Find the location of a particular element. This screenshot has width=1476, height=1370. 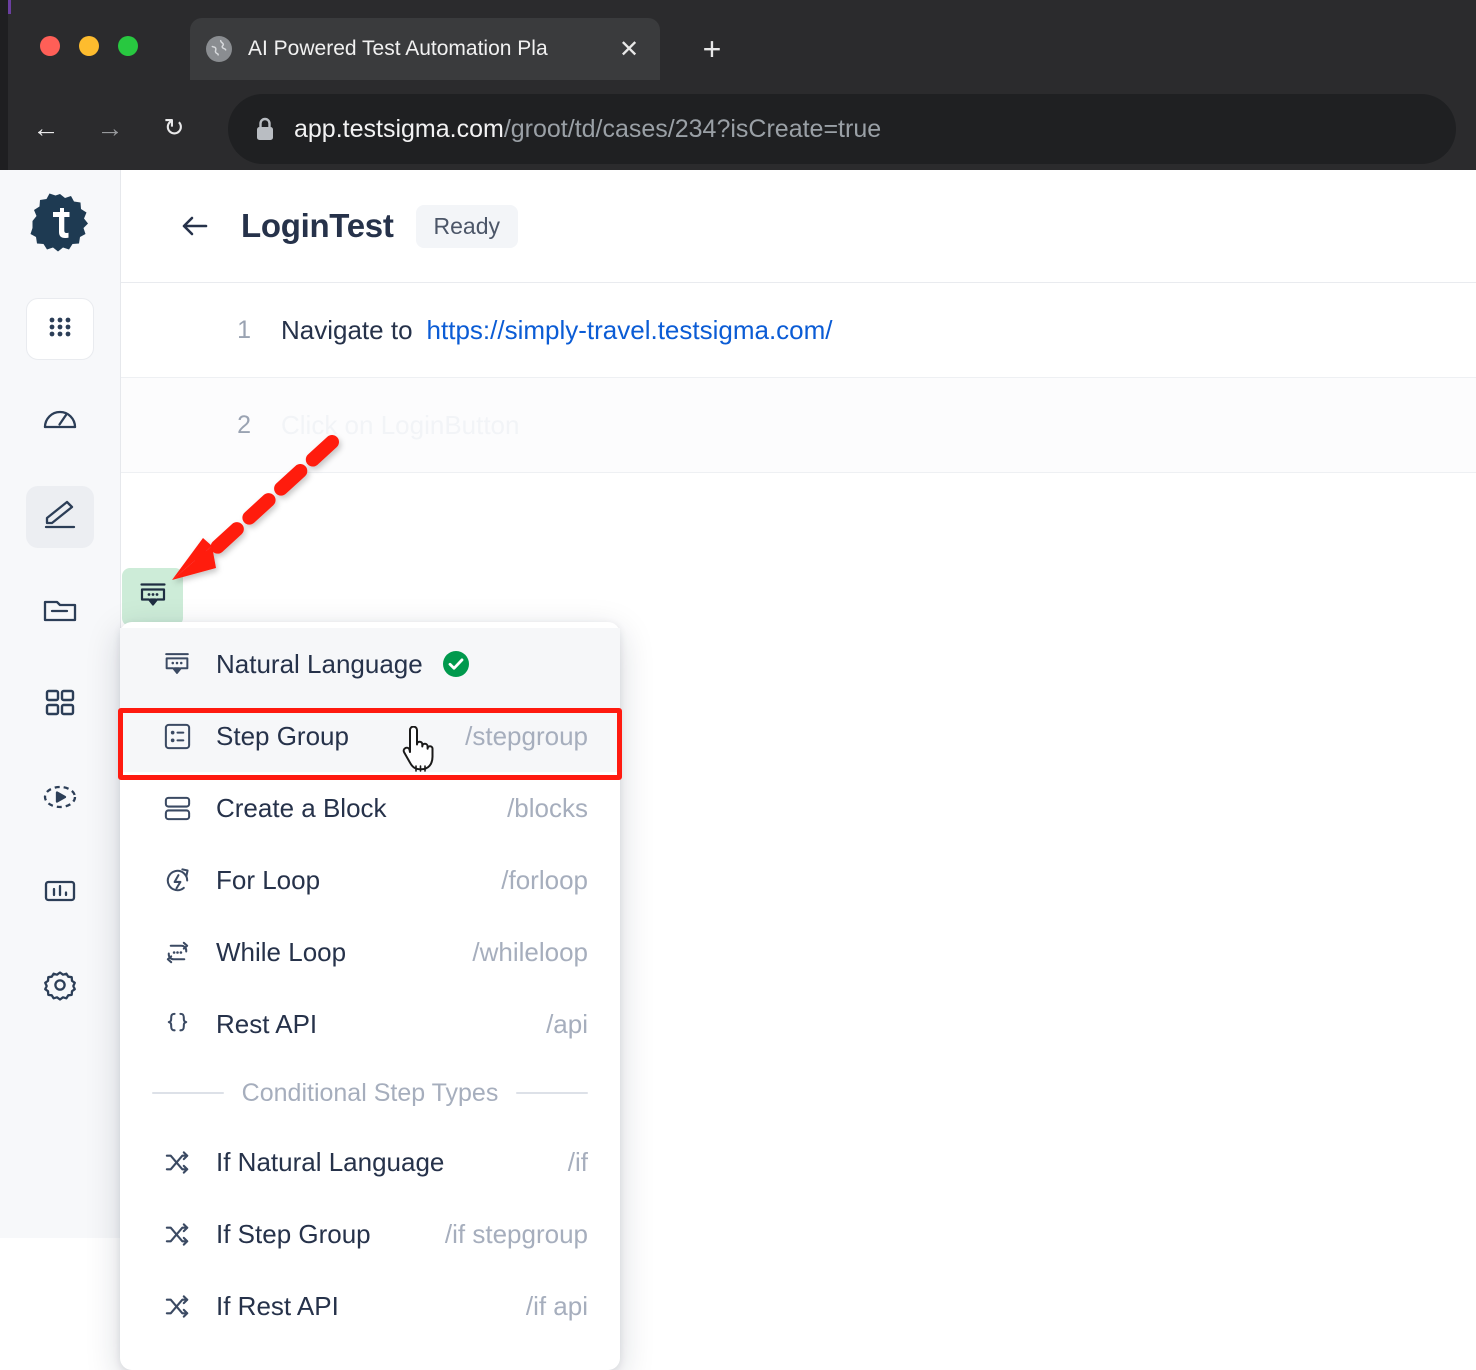

menu-item-if-step-group: If Step Group /if stepgroup is located at coordinates (370, 1234).